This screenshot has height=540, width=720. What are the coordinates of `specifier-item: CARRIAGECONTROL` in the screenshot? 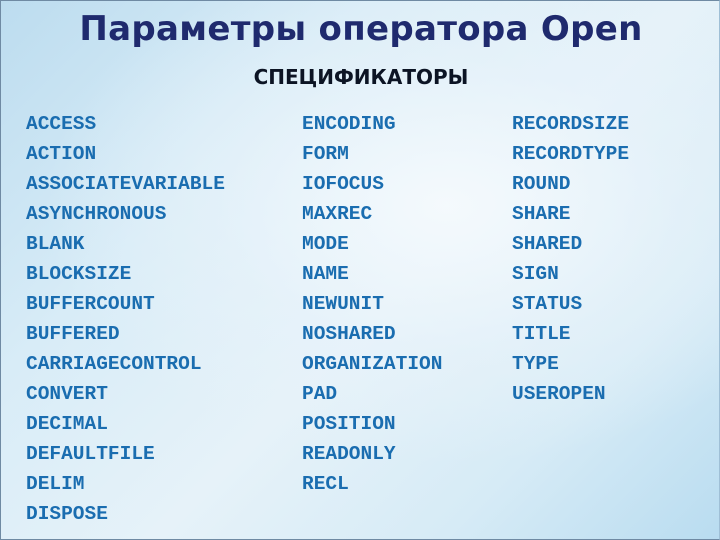 It's located at (114, 364).